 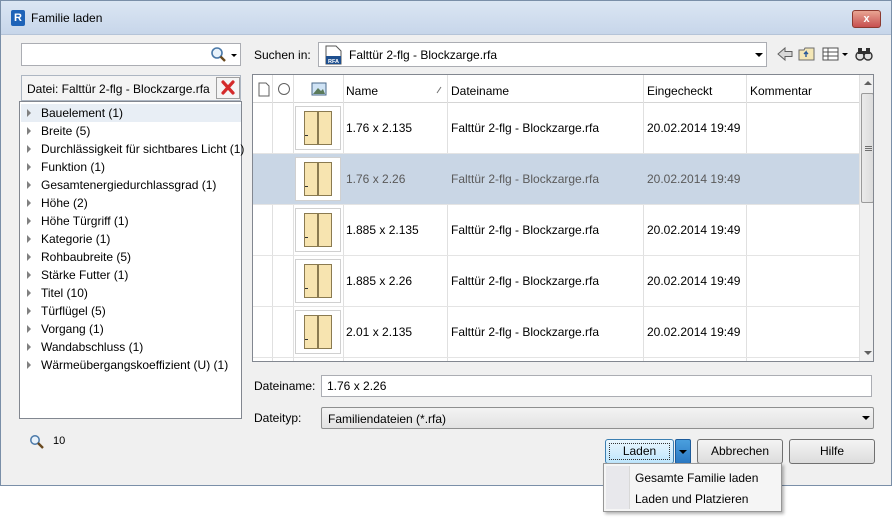 What do you see at coordinates (284, 89) in the screenshot?
I see `status-circle-icon` at bounding box center [284, 89].